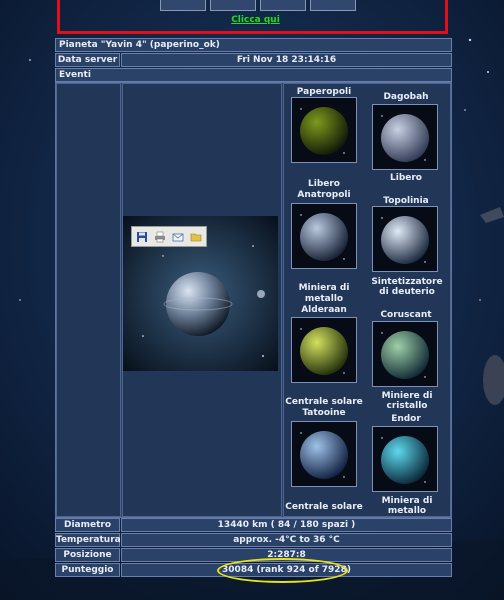  What do you see at coordinates (87, 60) in the screenshot?
I see `server-date-label: Data server` at bounding box center [87, 60].